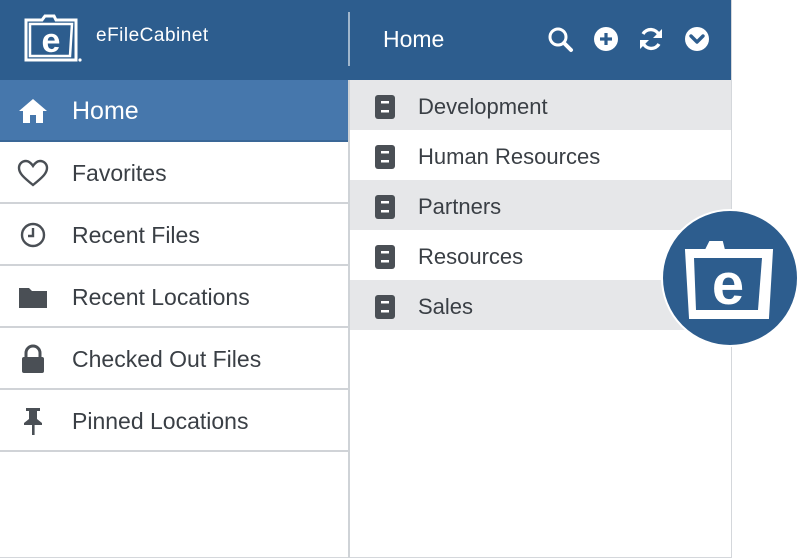 The height and width of the screenshot is (560, 800). I want to click on sidebar-item-label: Home, so click(105, 111).